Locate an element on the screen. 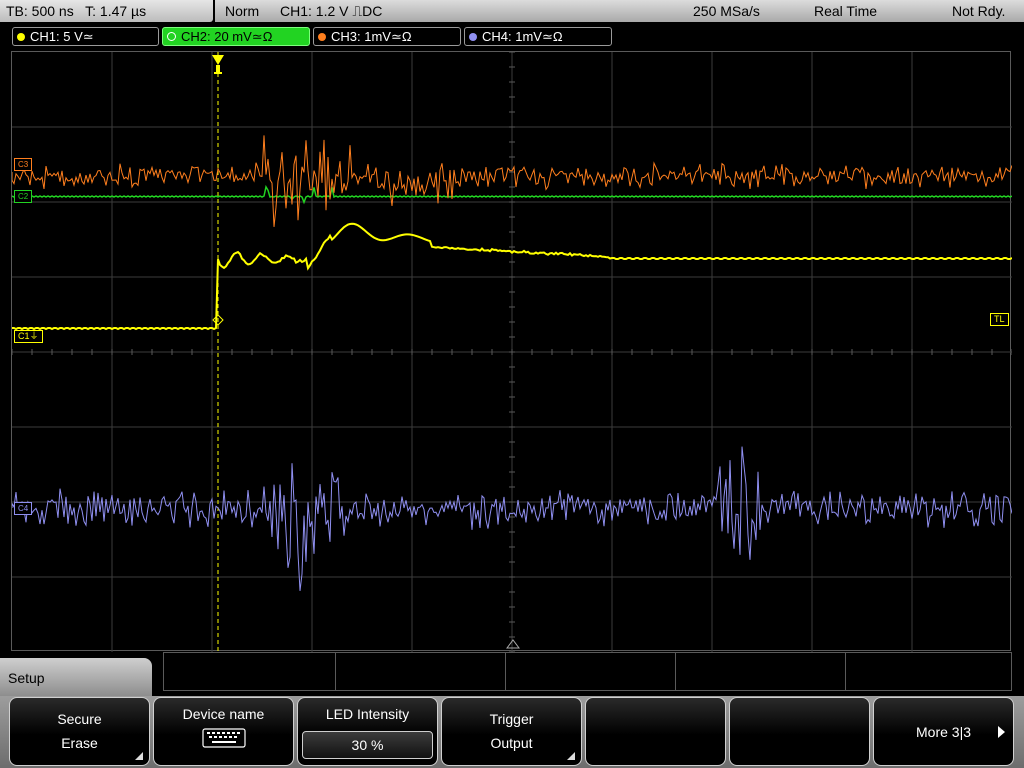 This screenshot has width=1024, height=768. info-strip is located at coordinates (587, 671).